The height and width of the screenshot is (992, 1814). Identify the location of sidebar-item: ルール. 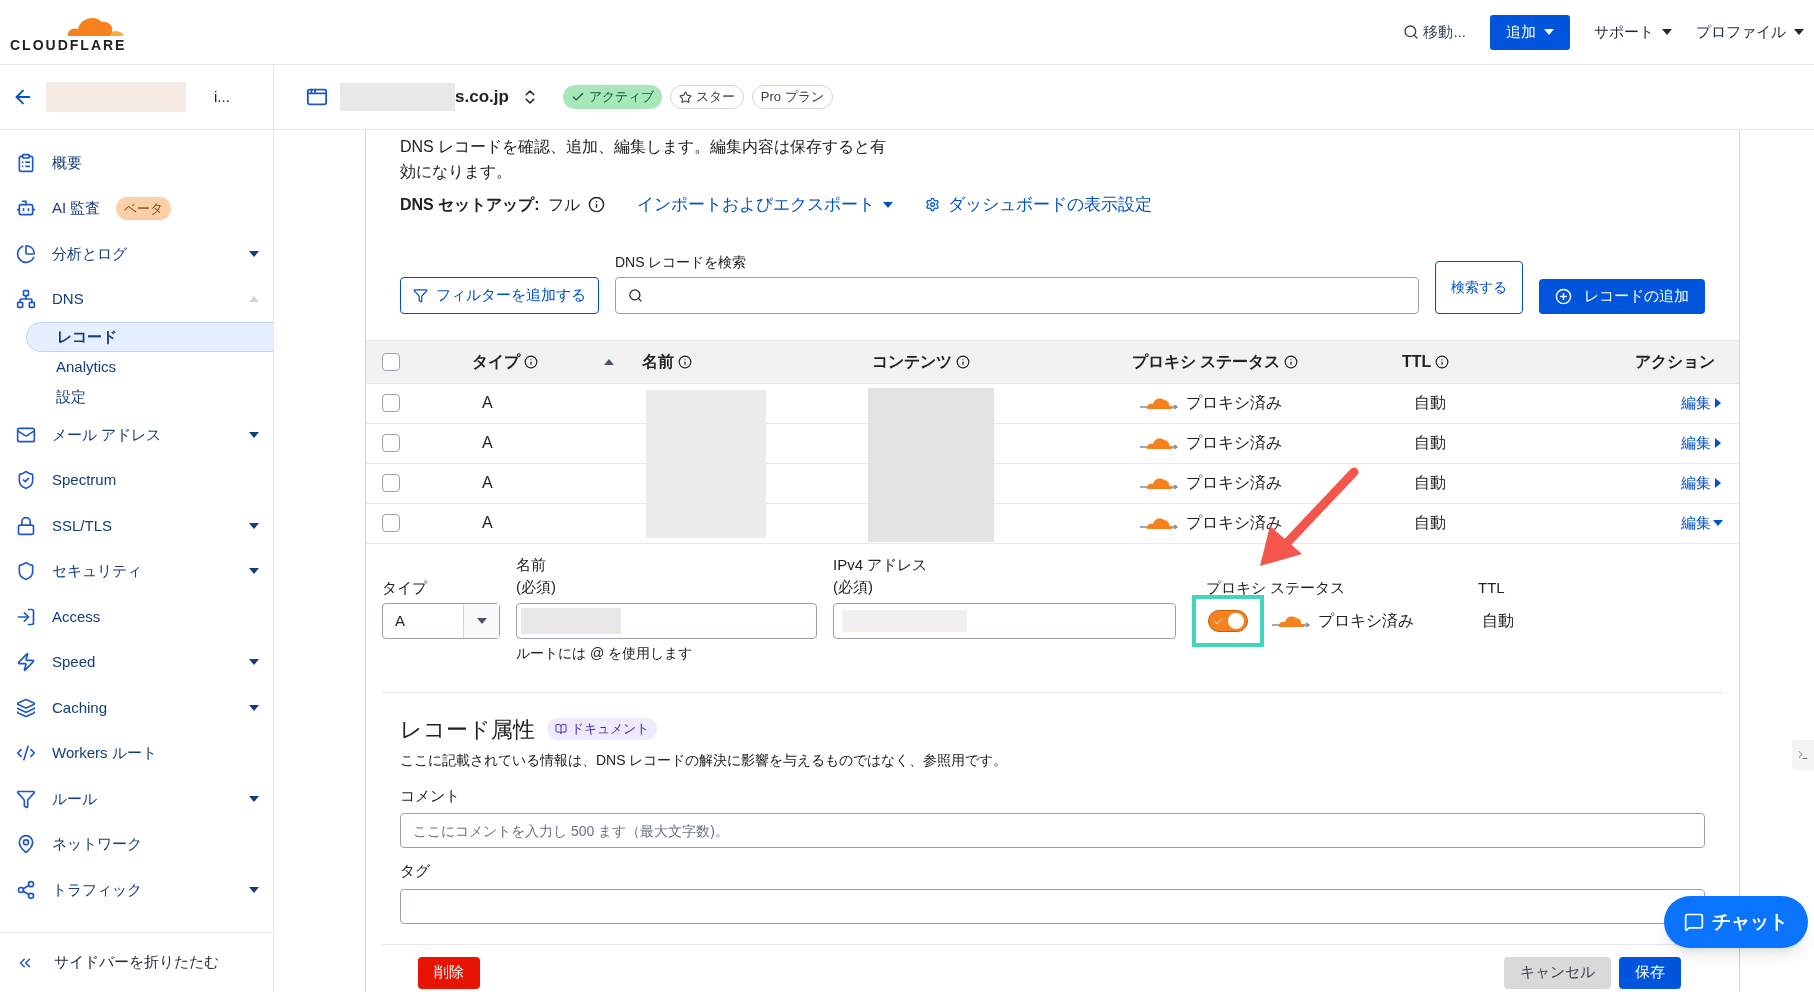
(136, 799).